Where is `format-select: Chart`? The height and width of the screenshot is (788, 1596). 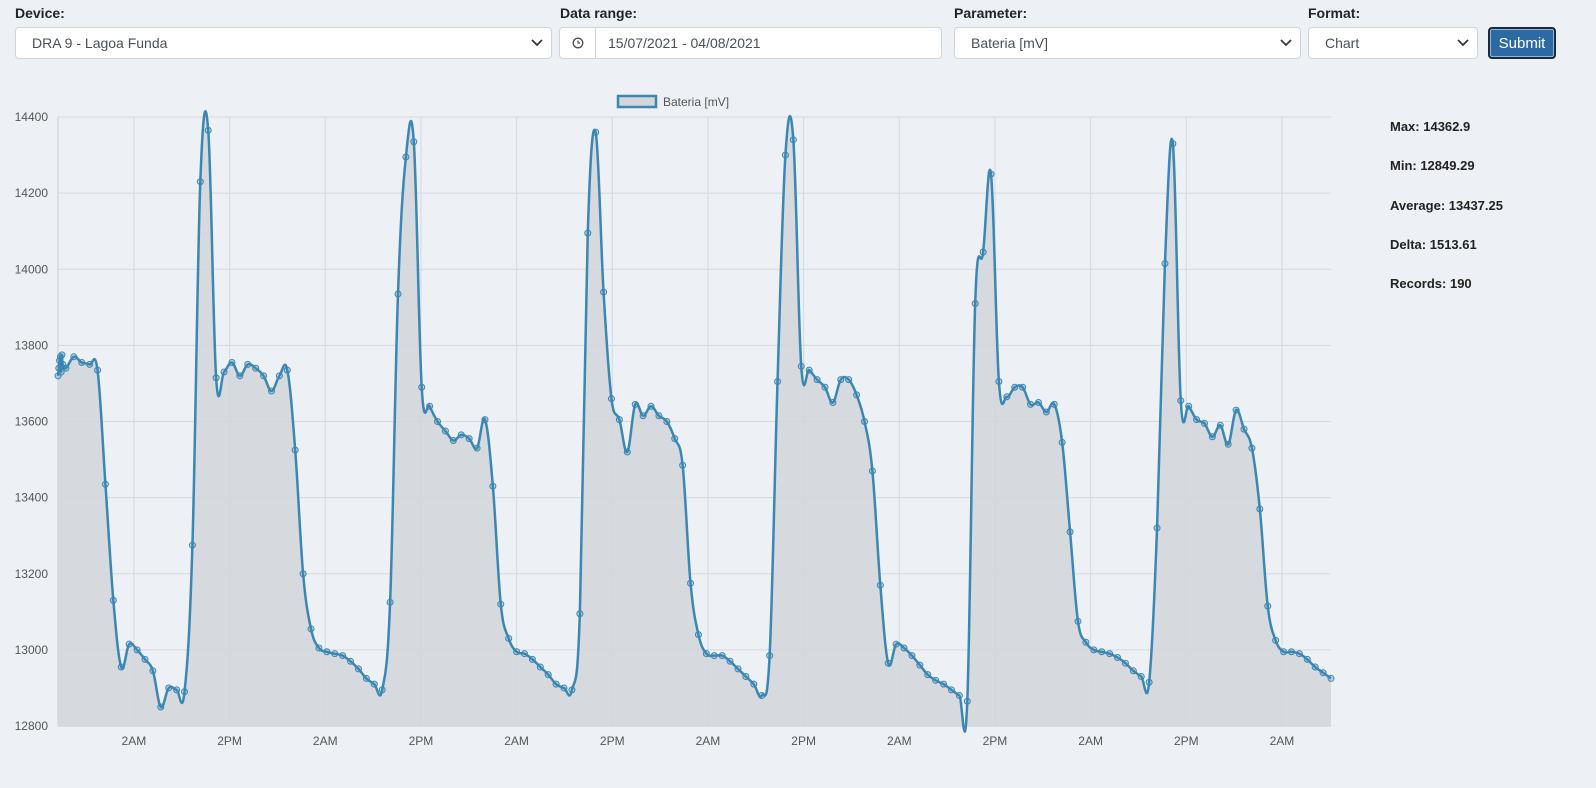
format-select: Chart is located at coordinates (1393, 43).